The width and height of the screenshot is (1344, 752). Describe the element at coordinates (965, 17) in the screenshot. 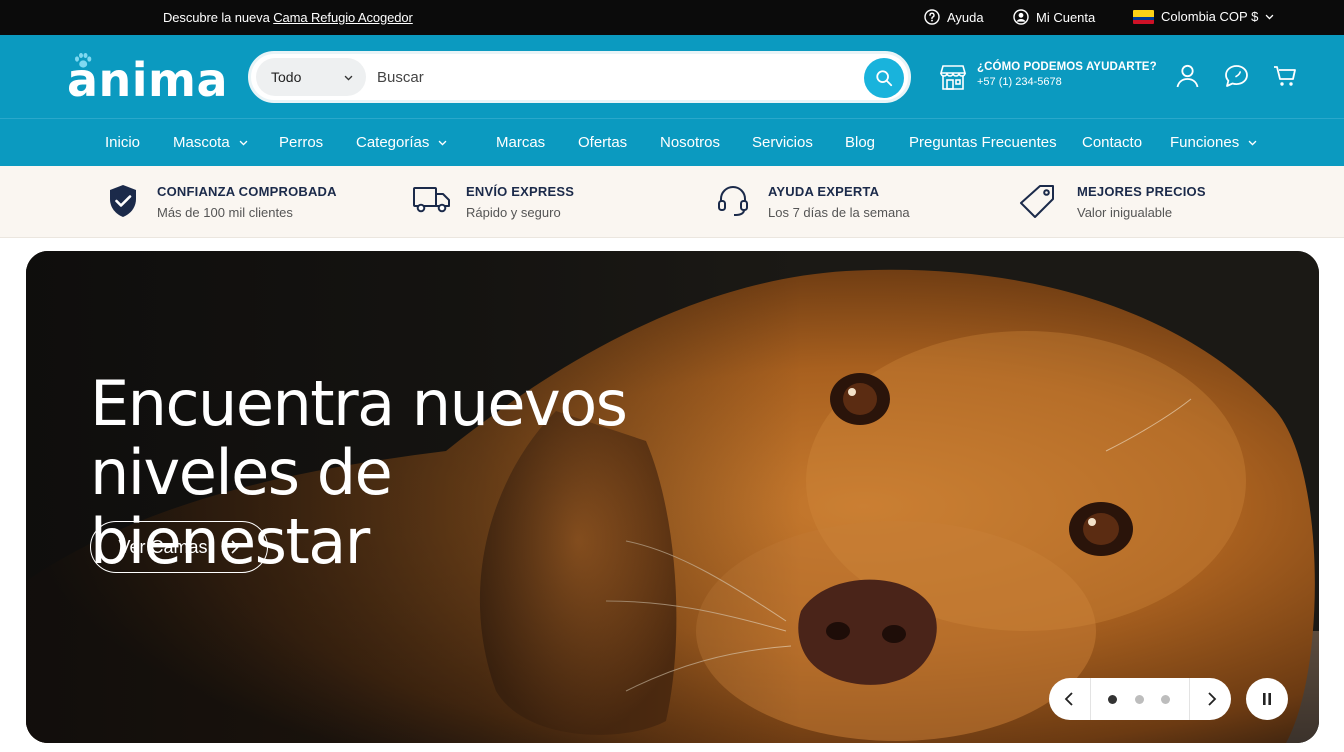

I see `help-link-label: Ayuda` at that location.